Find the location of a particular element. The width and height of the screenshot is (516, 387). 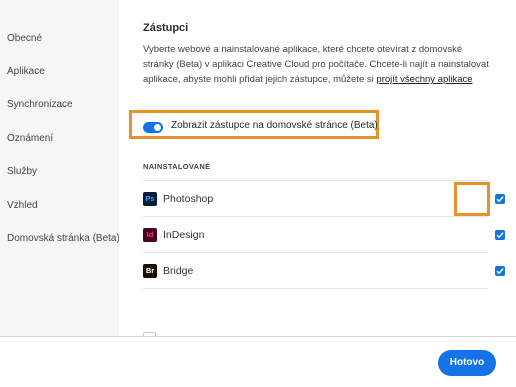

app-row-indesign: Id InDesign is located at coordinates (324, 235).